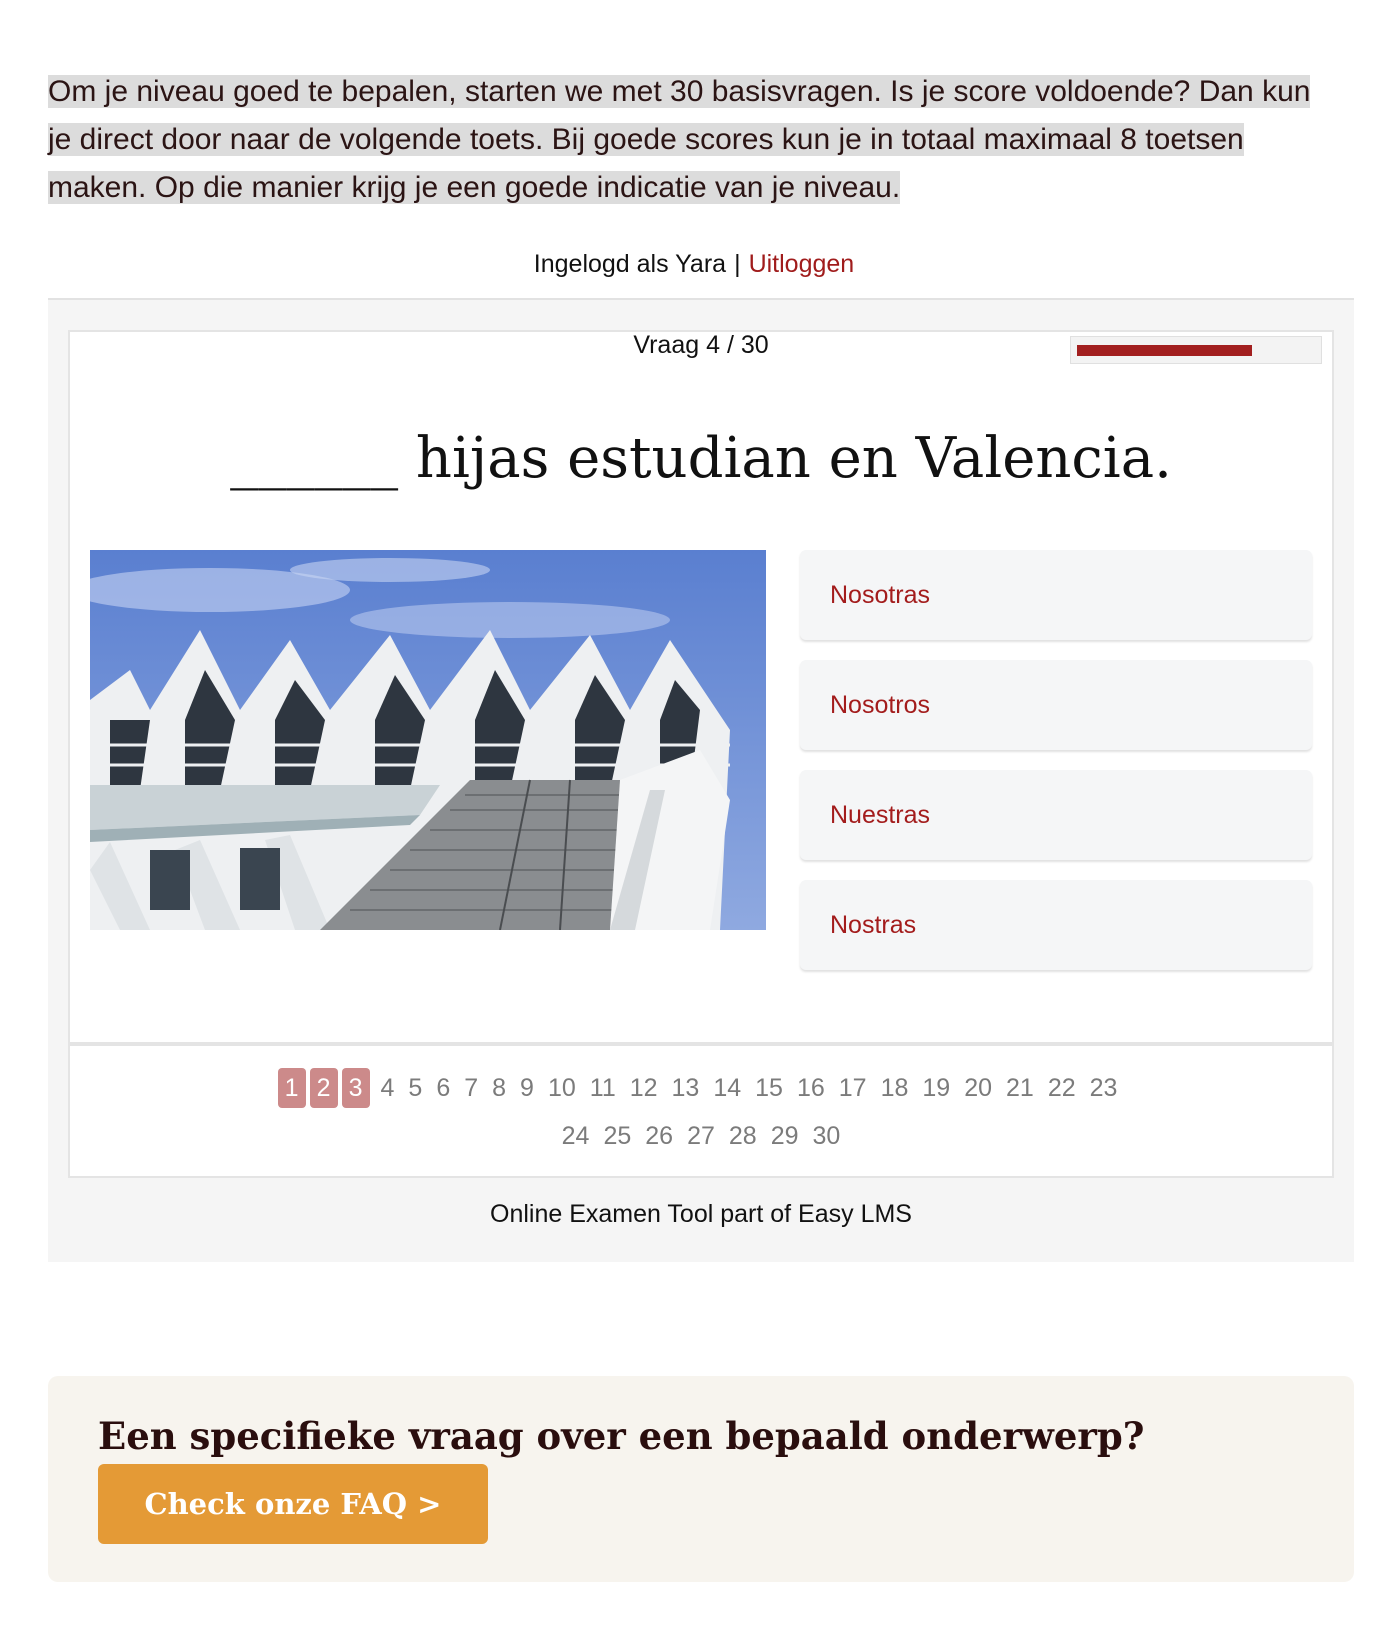 This screenshot has width=1388, height=1630. What do you see at coordinates (701, 458) in the screenshot?
I see `question-text: ______ hijas estudian en Valencia.` at bounding box center [701, 458].